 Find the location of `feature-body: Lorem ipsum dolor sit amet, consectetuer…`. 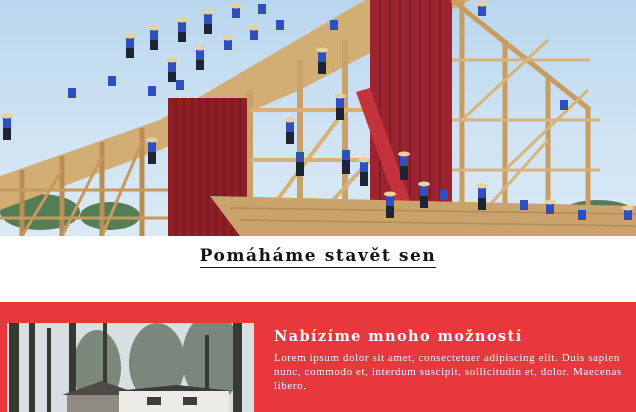

feature-body: Lorem ipsum dolor sit amet, consectetuer… is located at coordinates (448, 372).